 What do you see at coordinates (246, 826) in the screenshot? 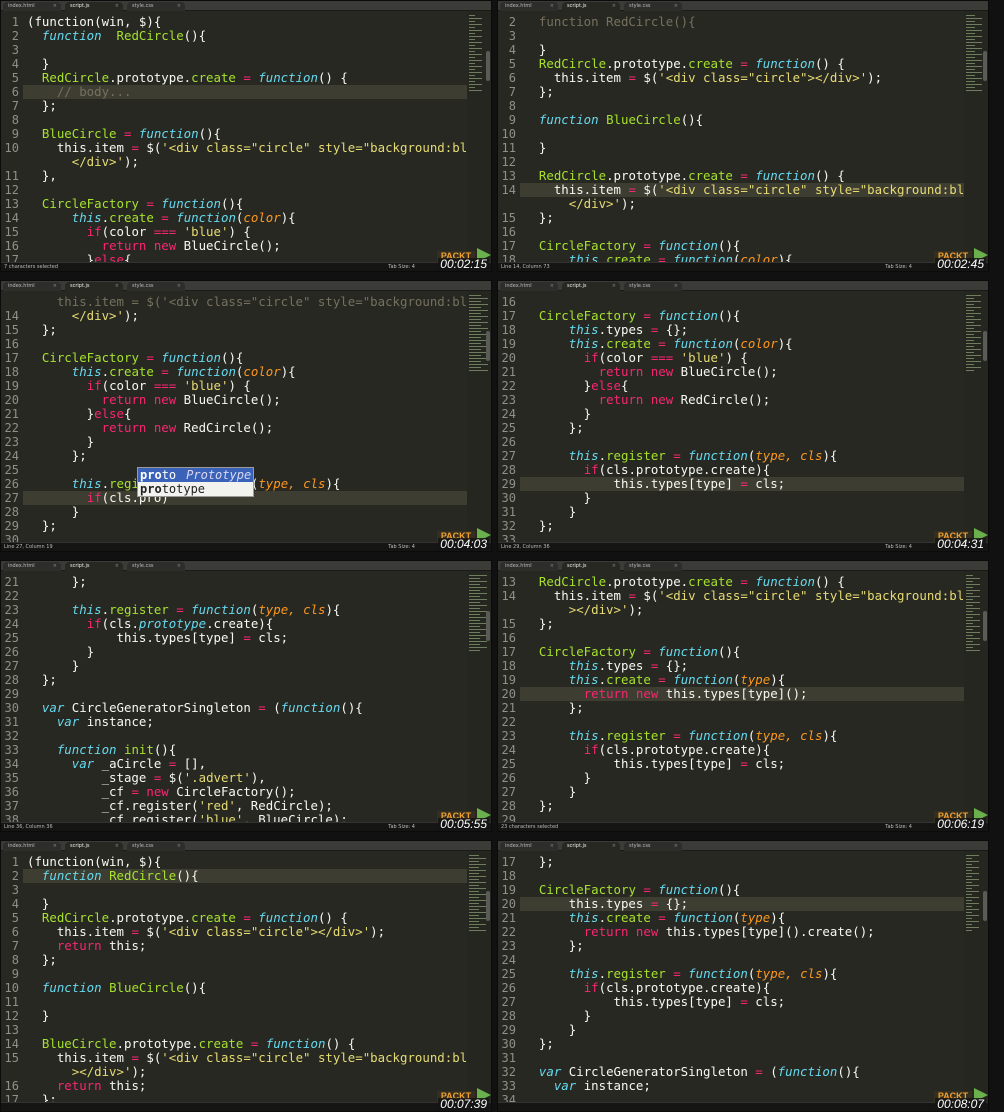
I see `status-bar: Line 36, Column 36 Tab Size: 4` at bounding box center [246, 826].